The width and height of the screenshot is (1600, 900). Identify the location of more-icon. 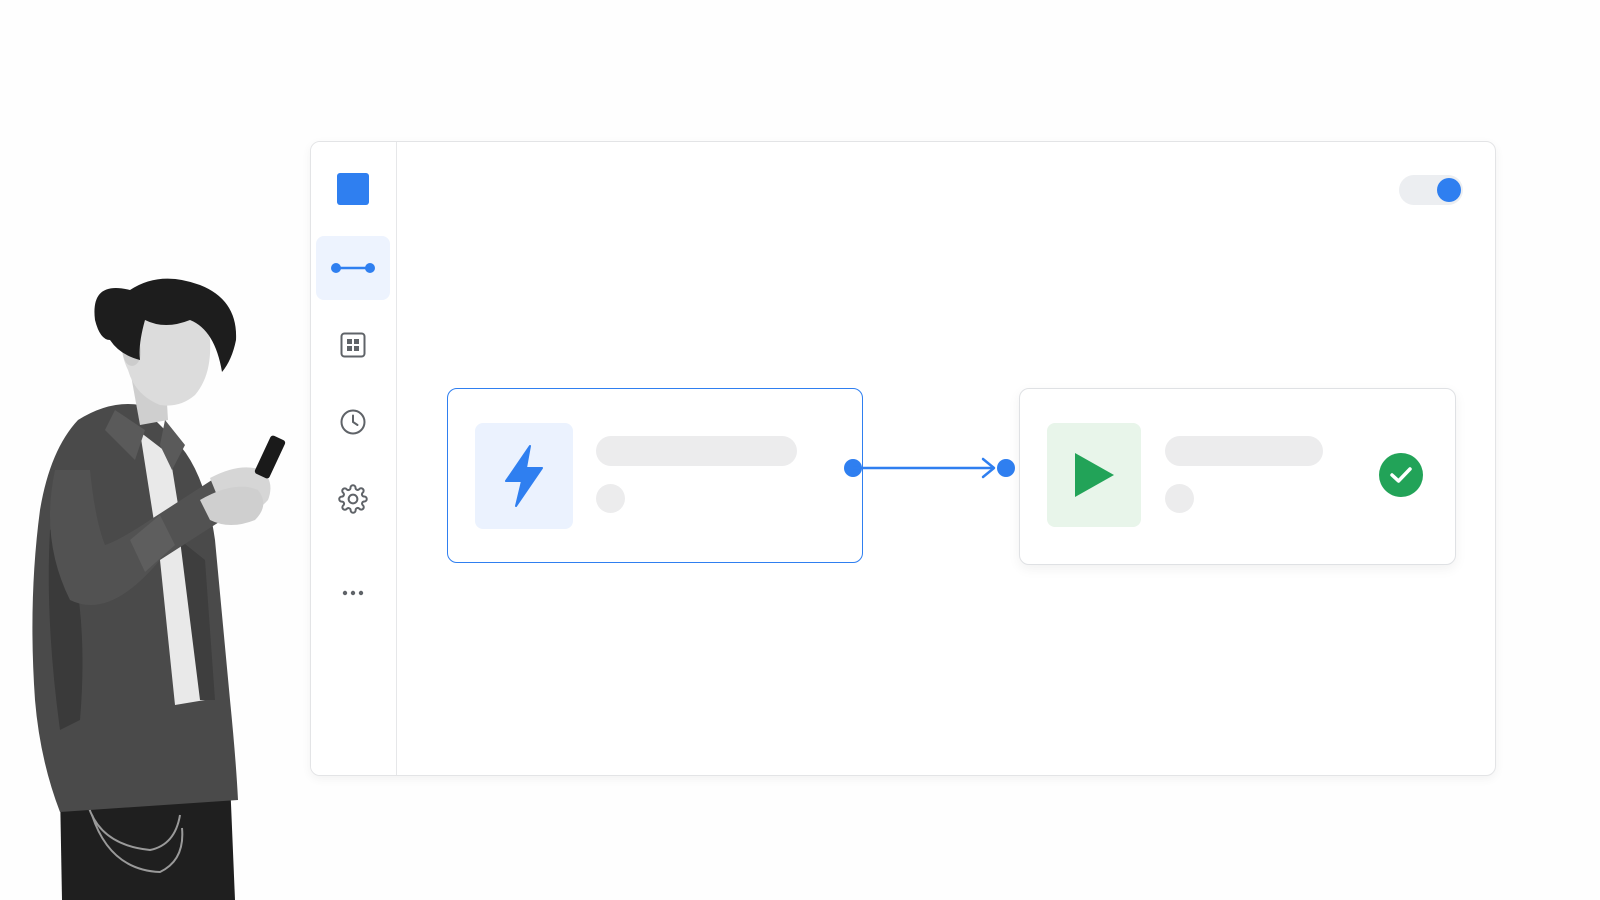
(353, 593).